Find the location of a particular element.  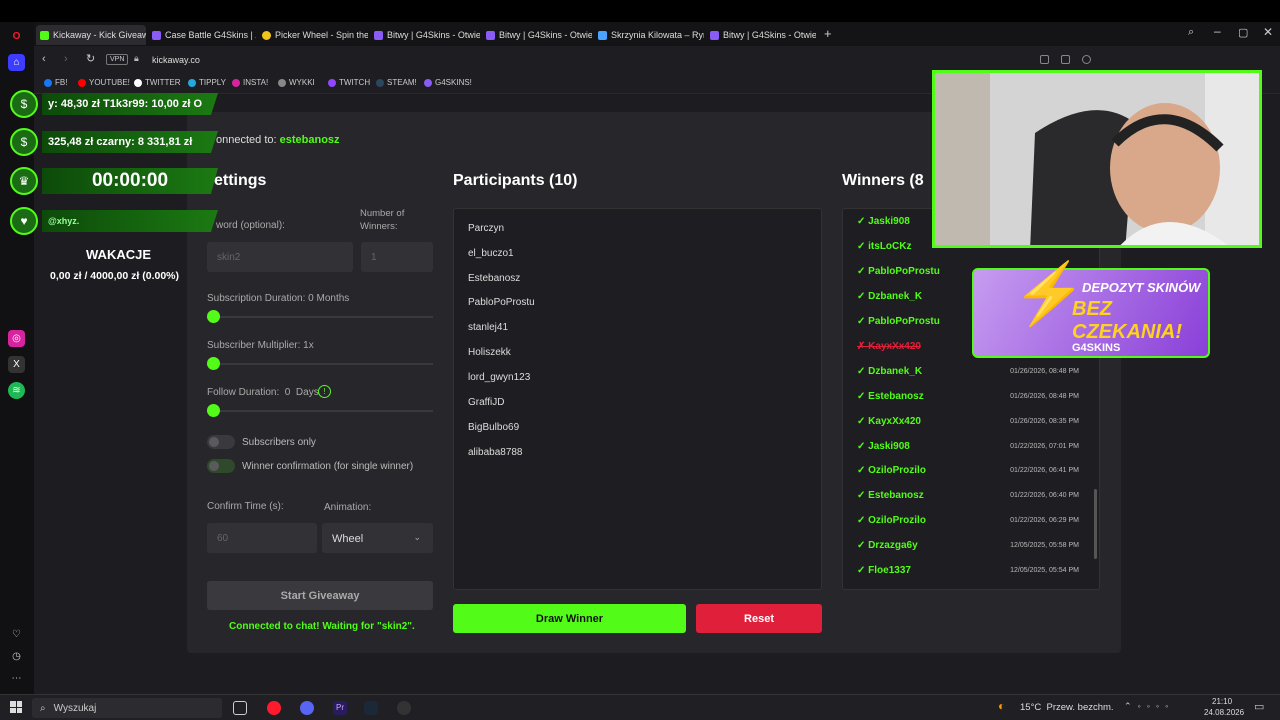

tab-kickaway: Kickaway - Kick Giveaway is located at coordinates (91, 35).